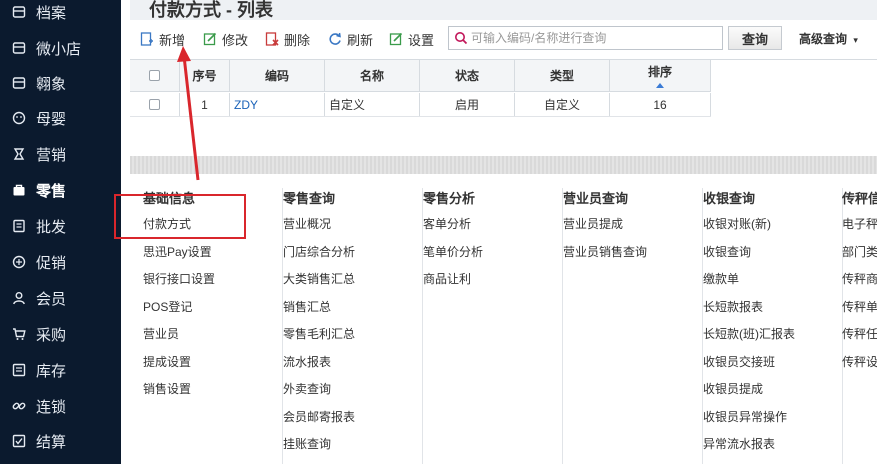  What do you see at coordinates (447, 278) in the screenshot?
I see `menu-item: 商品让利` at bounding box center [447, 278].